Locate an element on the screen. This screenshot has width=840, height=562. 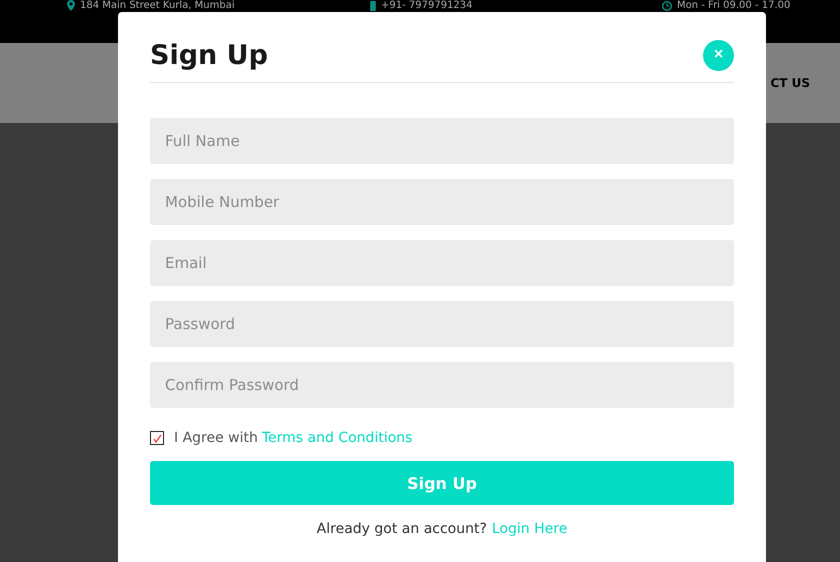
dialog-title: Sign Up is located at coordinates (209, 55).